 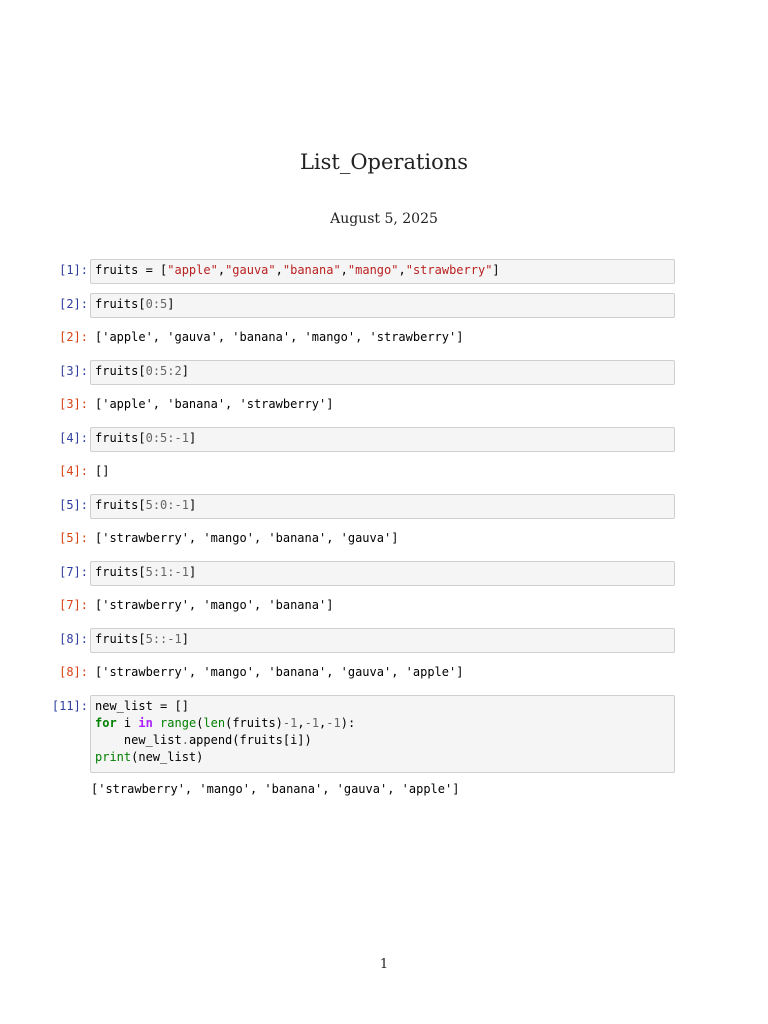 What do you see at coordinates (384, 964) in the screenshot?
I see `page-number: 1` at bounding box center [384, 964].